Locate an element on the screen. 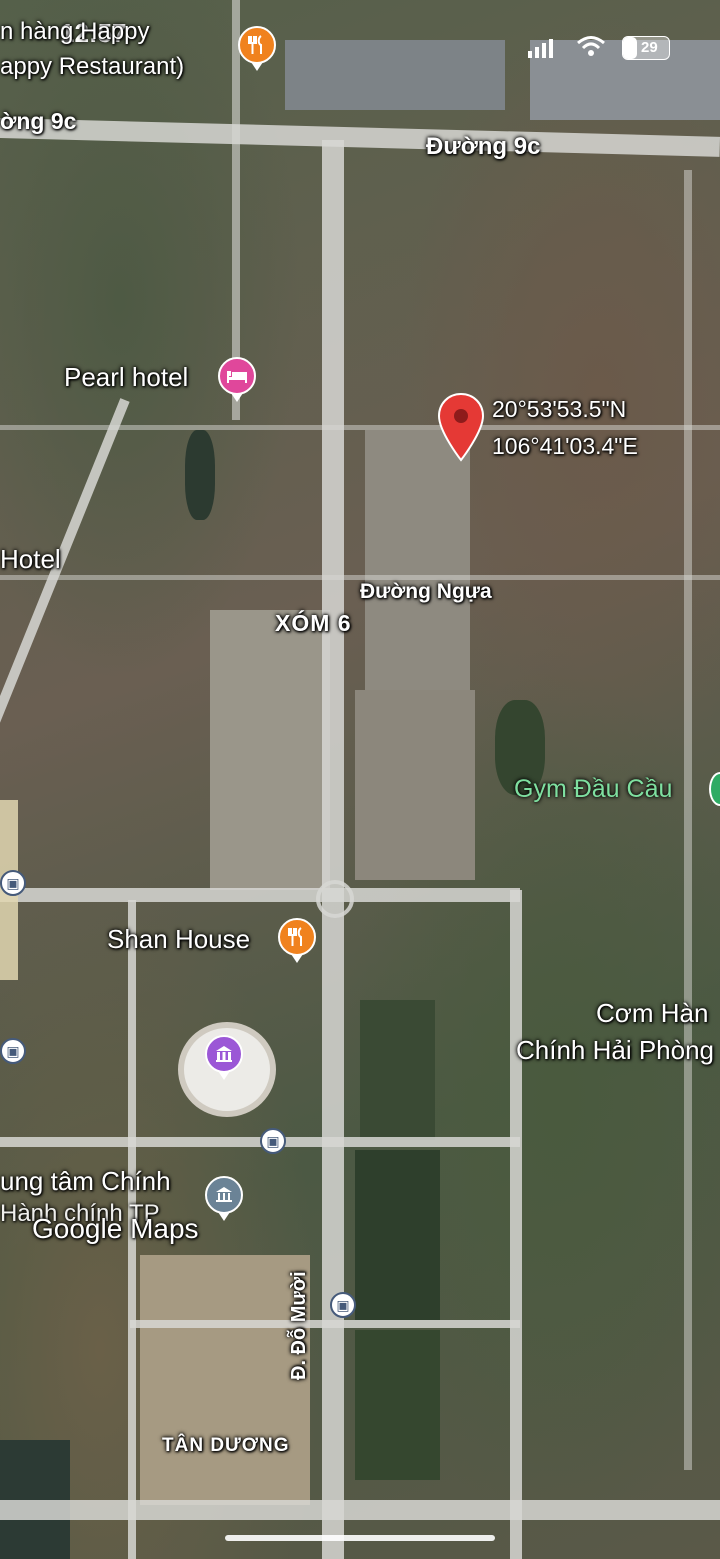 Image resolution: width=720 pixels, height=1559 pixels. home-indicator is located at coordinates (360, 1538).